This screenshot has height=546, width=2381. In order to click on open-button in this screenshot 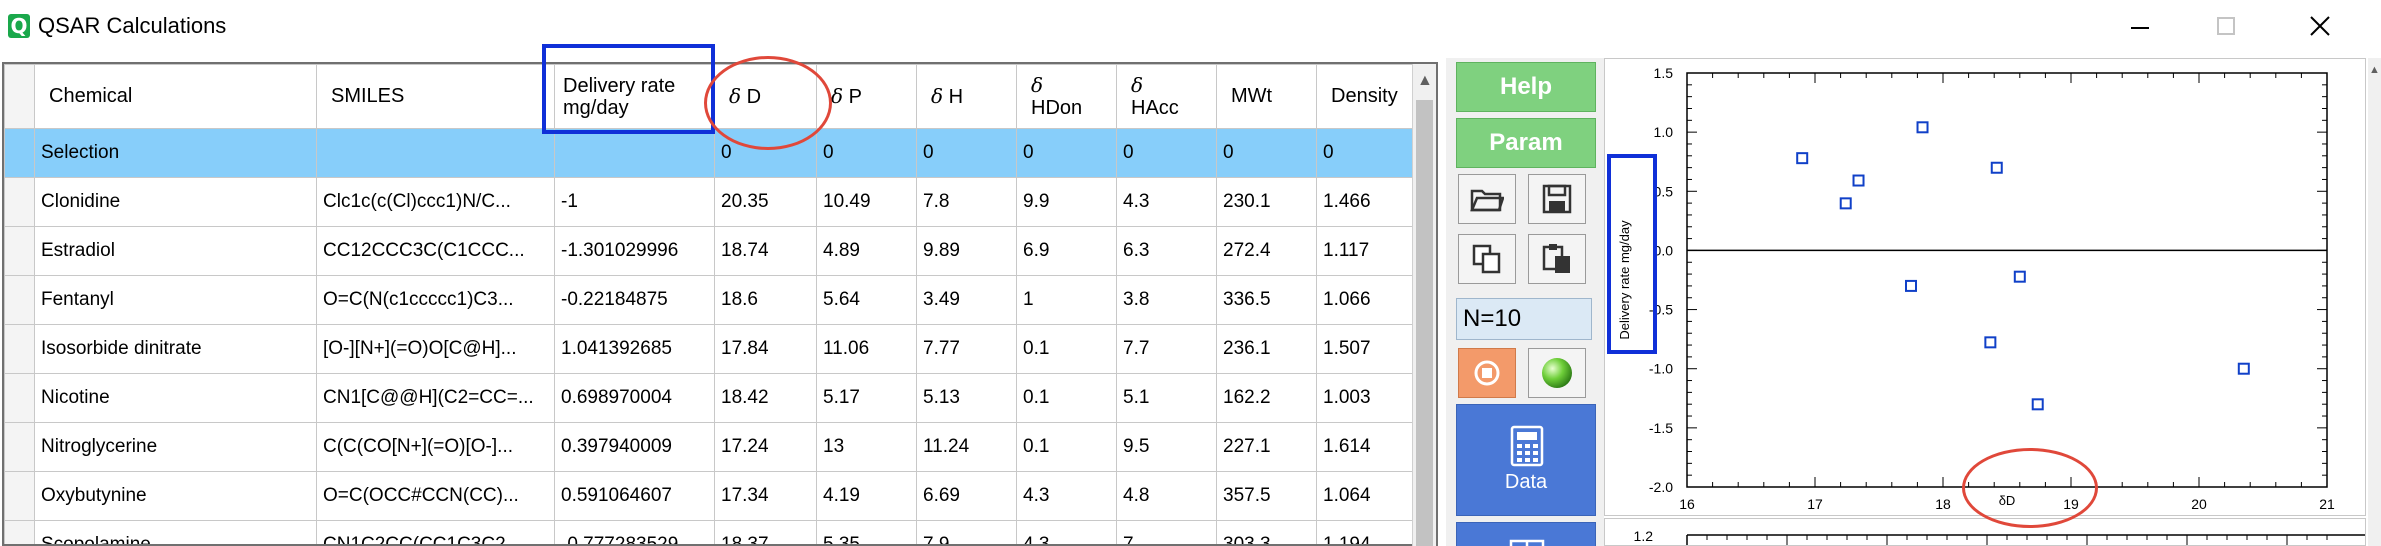, I will do `click(1487, 199)`.